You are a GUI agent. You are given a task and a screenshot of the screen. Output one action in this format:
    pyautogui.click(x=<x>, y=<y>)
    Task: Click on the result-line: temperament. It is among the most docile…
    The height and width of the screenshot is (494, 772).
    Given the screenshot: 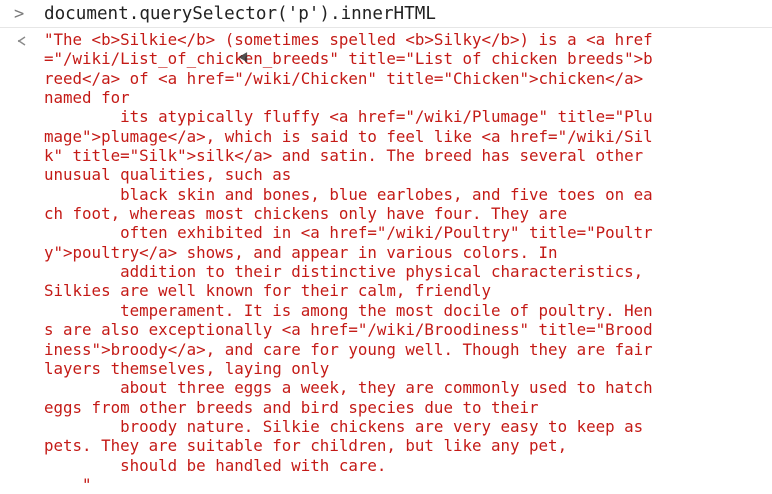 What is the action you would take?
    pyautogui.click(x=348, y=310)
    